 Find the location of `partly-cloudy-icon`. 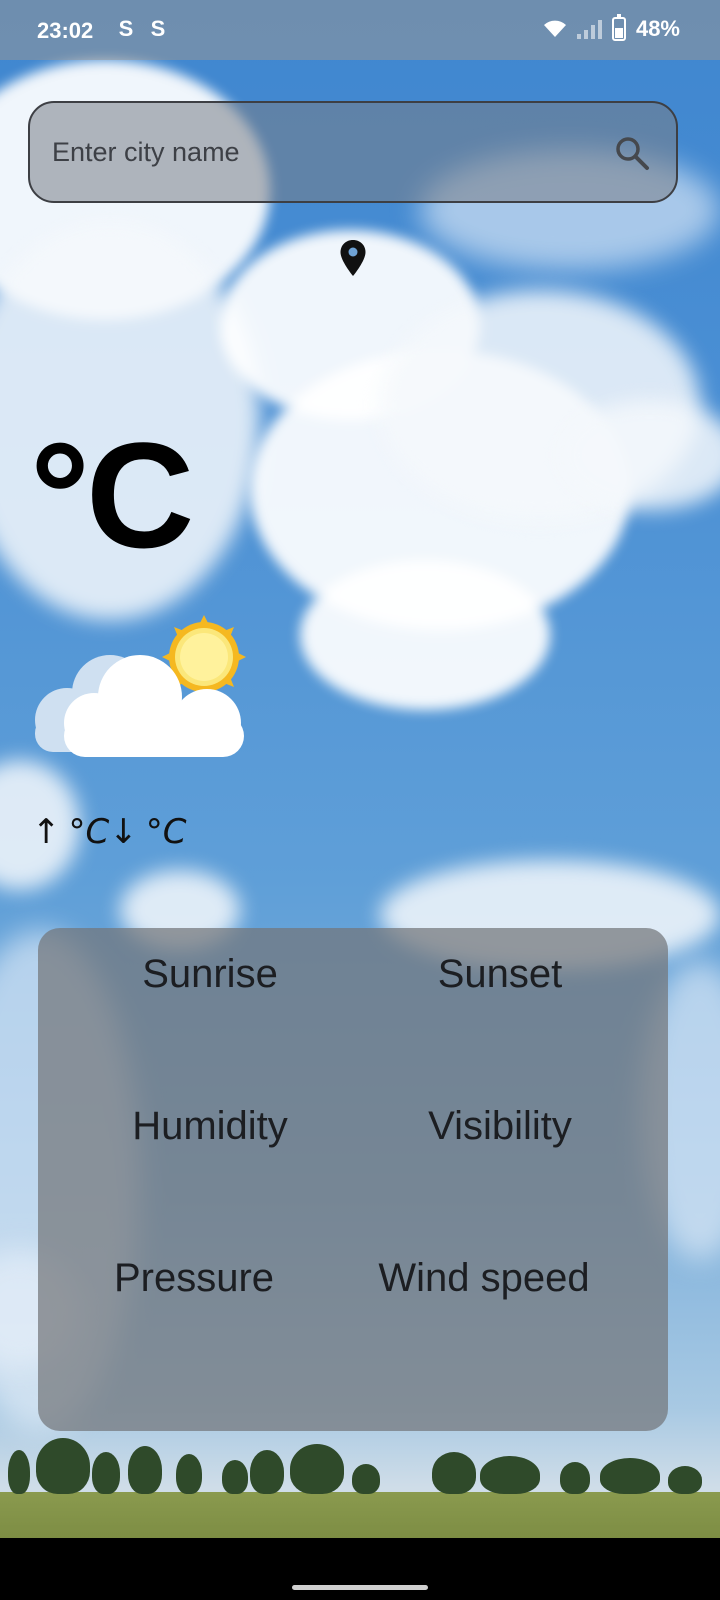

partly-cloudy-icon is located at coordinates (140, 686).